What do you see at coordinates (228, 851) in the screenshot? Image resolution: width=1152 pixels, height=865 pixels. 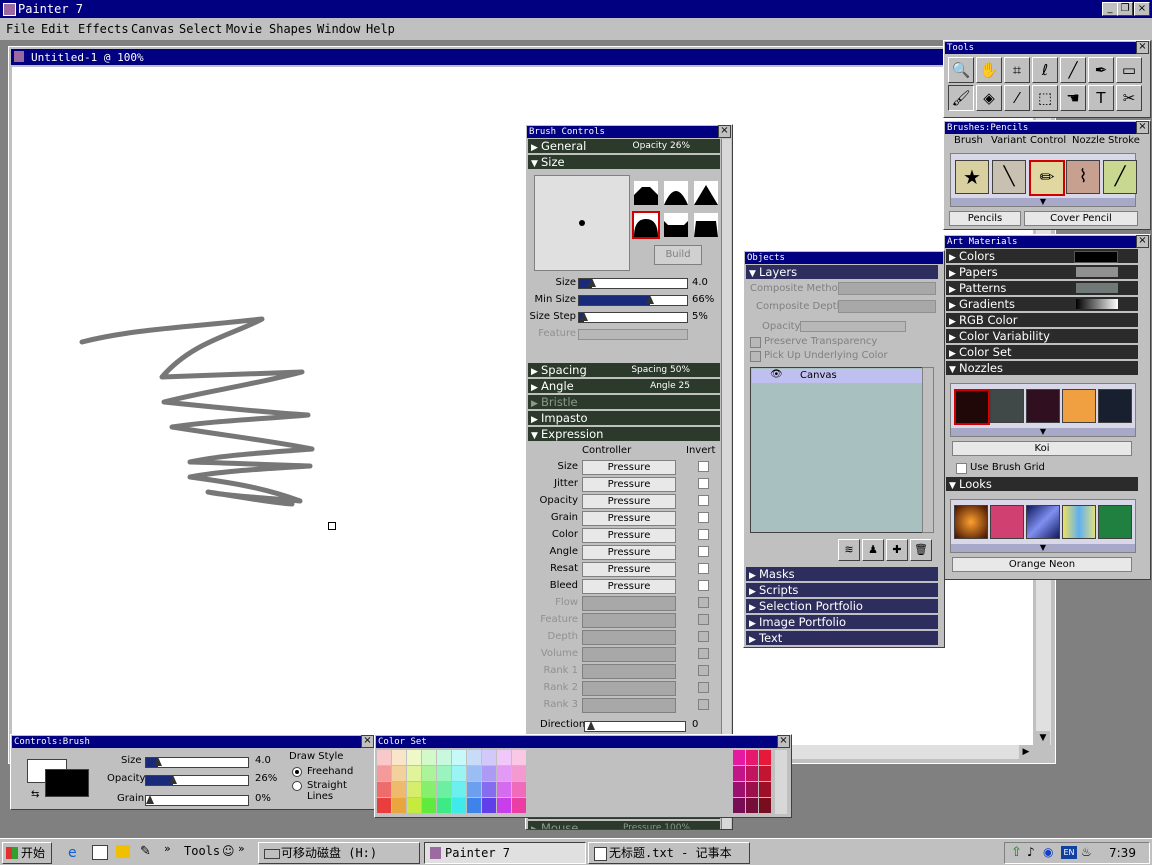 I see `person-icon: ☺` at bounding box center [228, 851].